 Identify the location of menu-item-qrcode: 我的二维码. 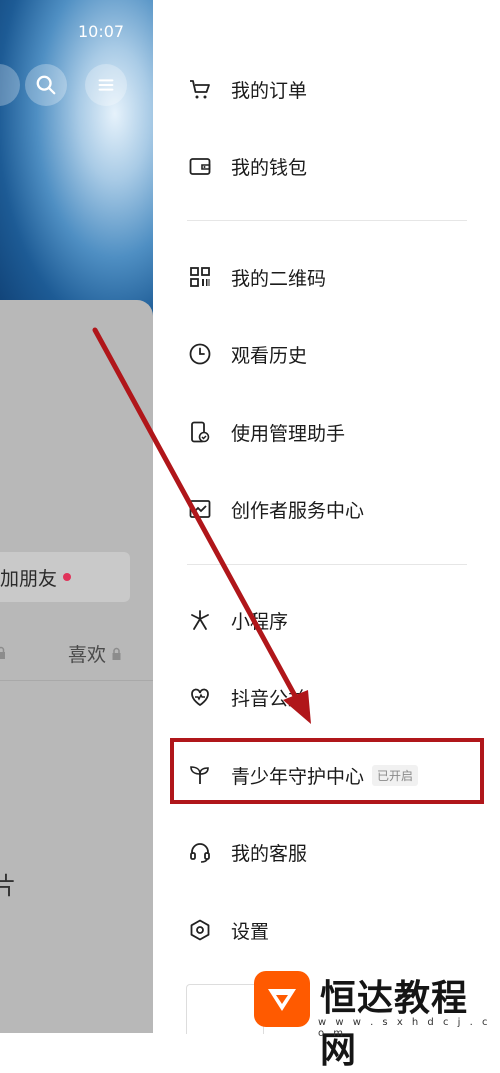
(256, 277).